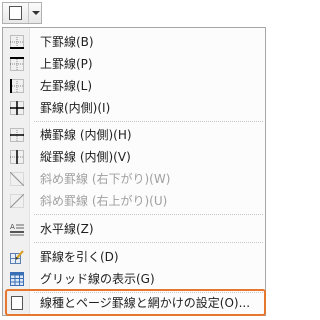 The width and height of the screenshot is (320, 320). Describe the element at coordinates (135, 302) in the screenshot. I see `selected-item-highlight` at that location.